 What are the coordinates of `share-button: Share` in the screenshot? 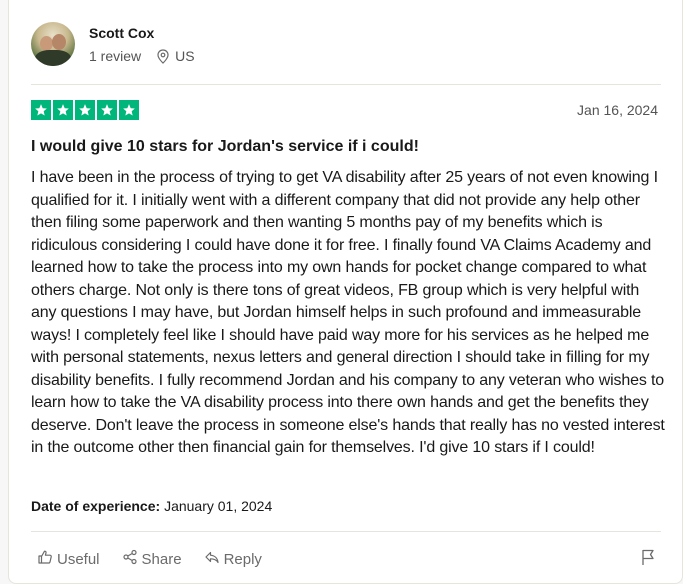 It's located at (152, 559).